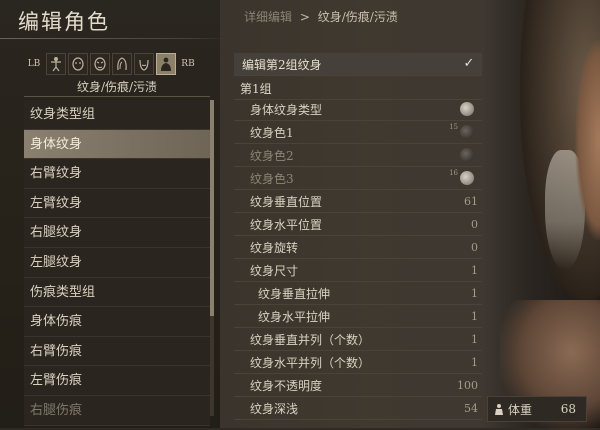 The image size is (600, 430). What do you see at coordinates (467, 155) in the screenshot?
I see `color-2-swatch` at bounding box center [467, 155].